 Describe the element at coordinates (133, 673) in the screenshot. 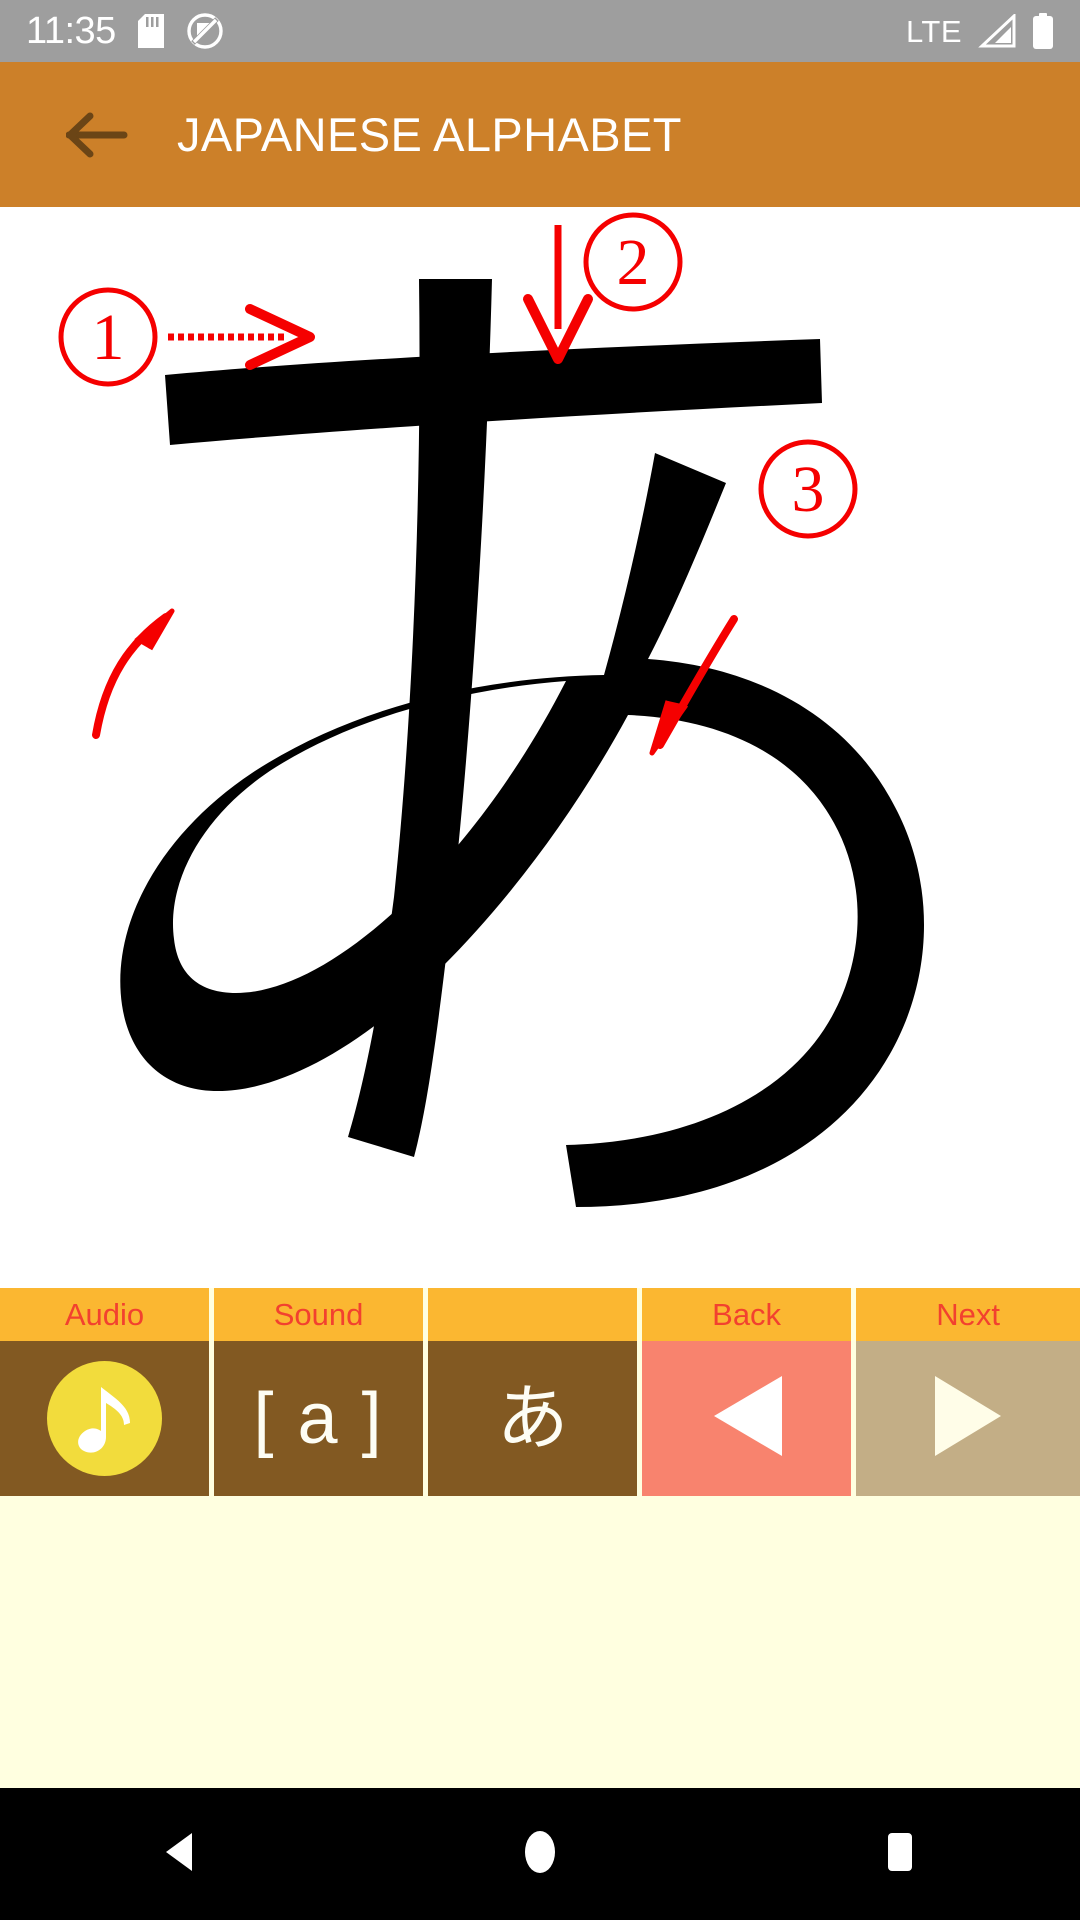

I see `curved-arrow-left` at that location.